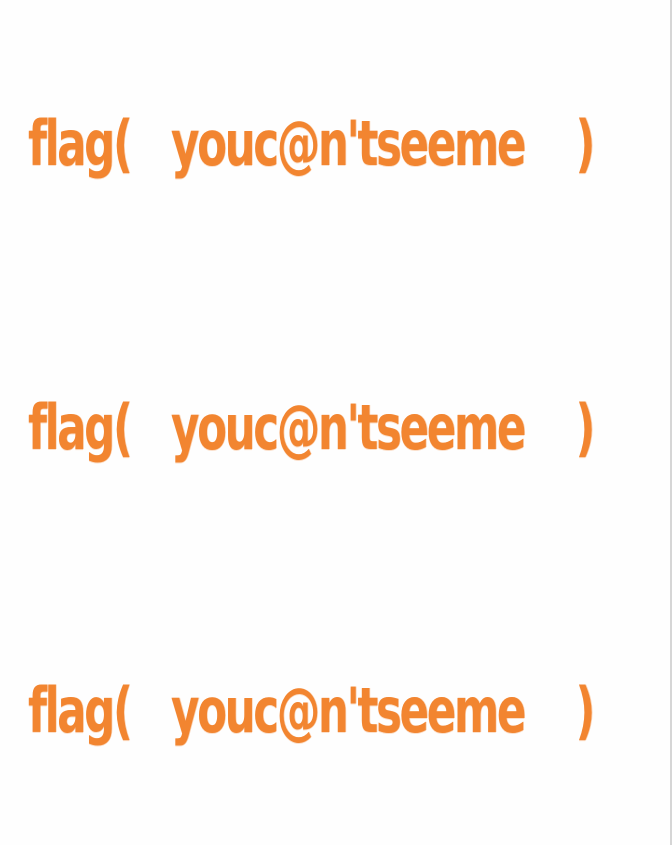 The height and width of the screenshot is (845, 672). I want to click on flag-text-line-3: flag( youc@n'tseeme), so click(311, 711).